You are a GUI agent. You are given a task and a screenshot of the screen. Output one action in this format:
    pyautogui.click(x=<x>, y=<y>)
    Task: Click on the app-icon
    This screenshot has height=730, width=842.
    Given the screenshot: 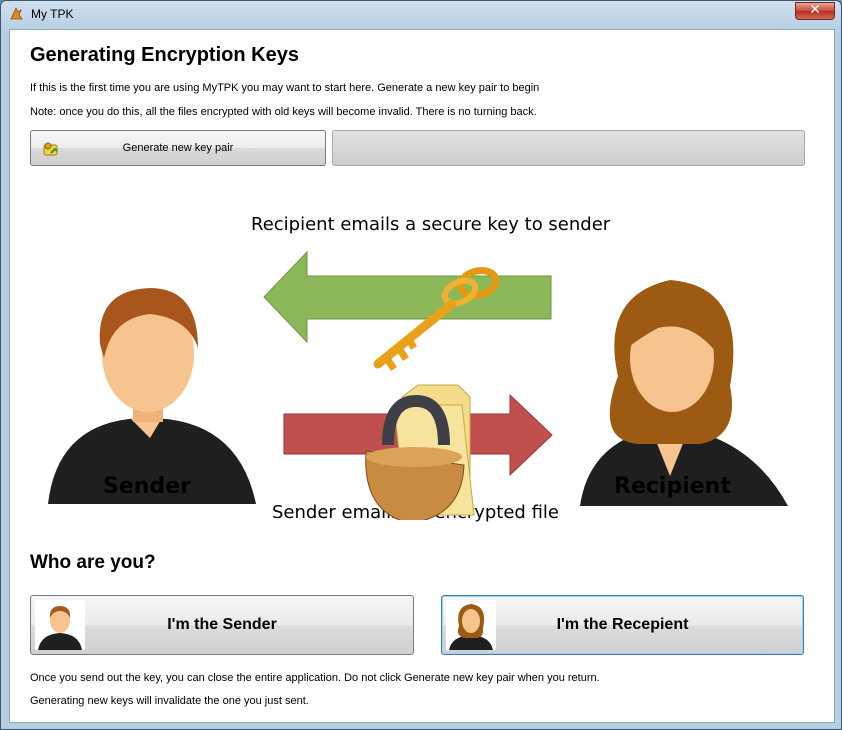 What is the action you would take?
    pyautogui.click(x=16, y=13)
    